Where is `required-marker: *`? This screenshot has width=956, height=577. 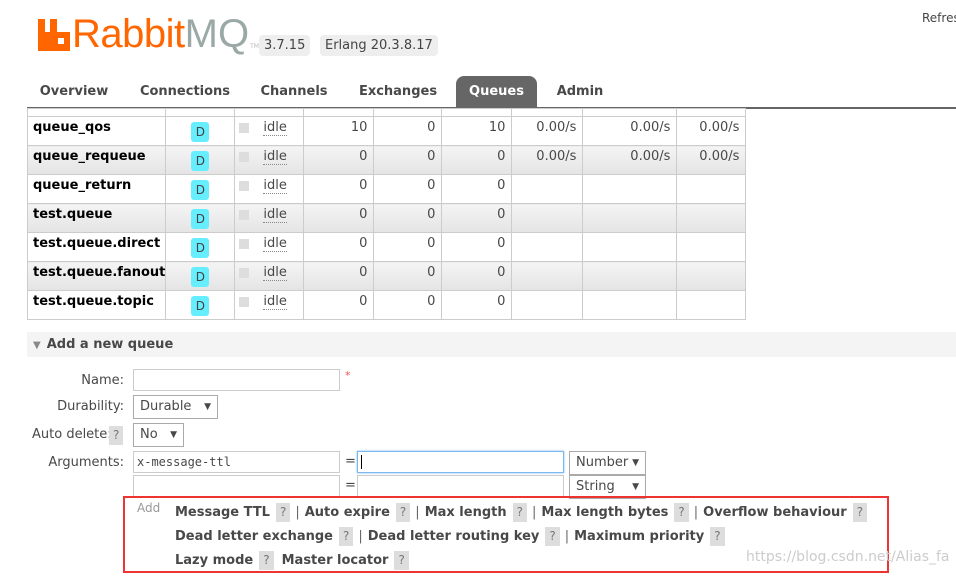
required-marker: * is located at coordinates (348, 375).